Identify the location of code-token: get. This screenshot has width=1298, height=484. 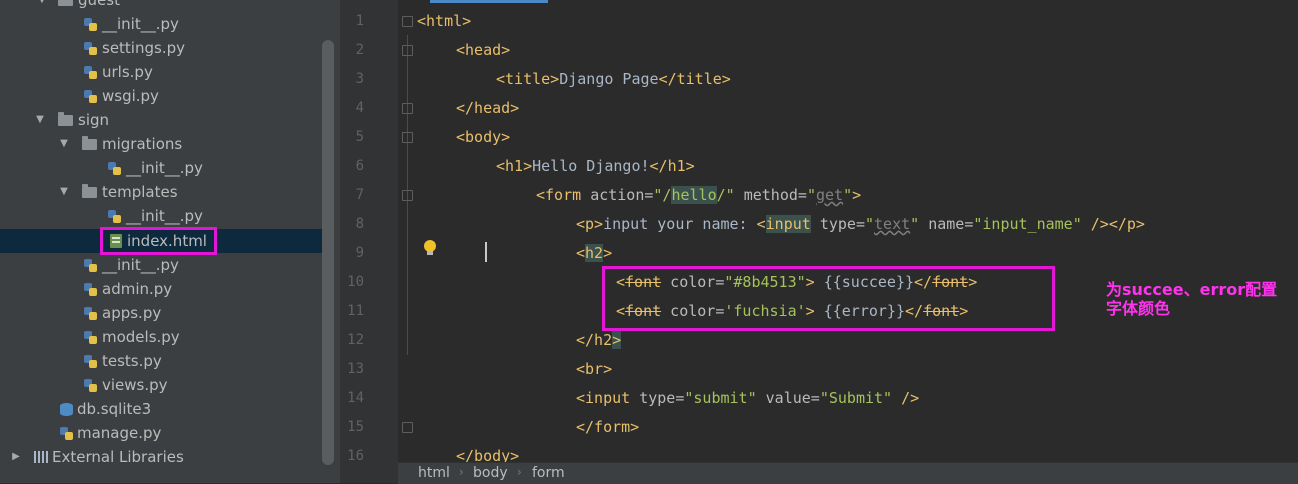
(829, 195).